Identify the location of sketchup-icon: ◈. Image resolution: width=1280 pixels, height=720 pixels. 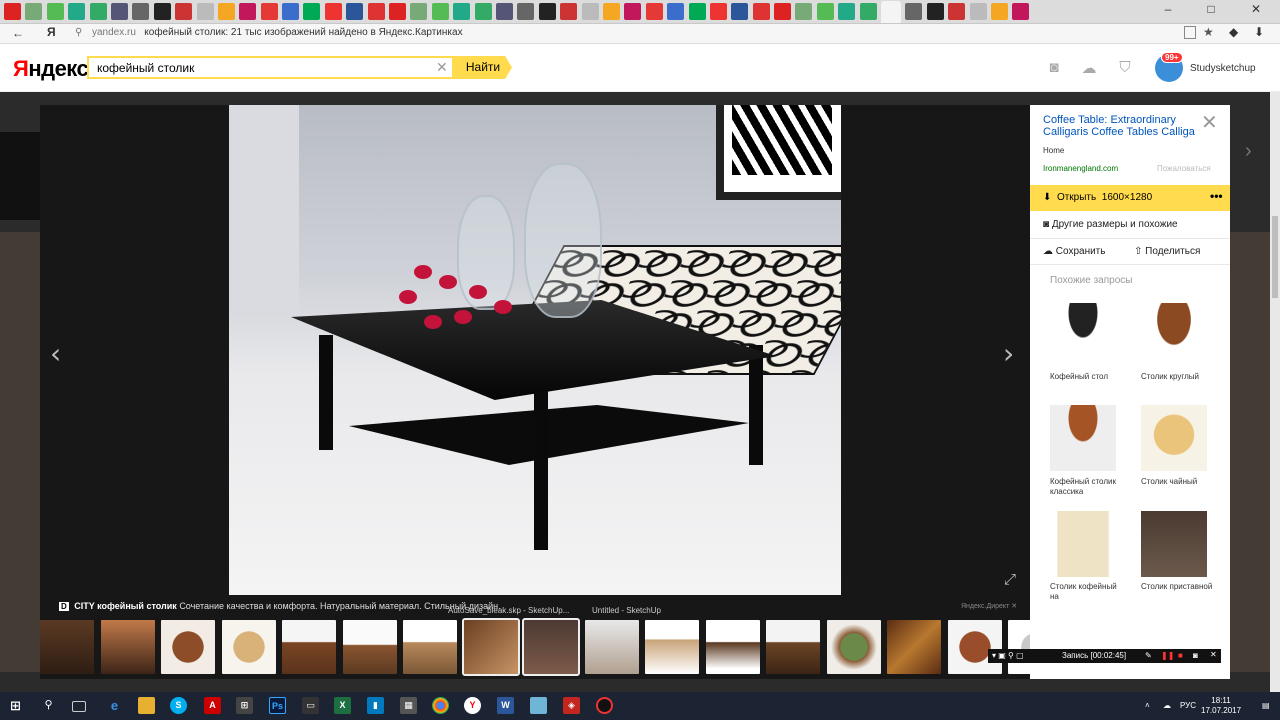
(571, 705).